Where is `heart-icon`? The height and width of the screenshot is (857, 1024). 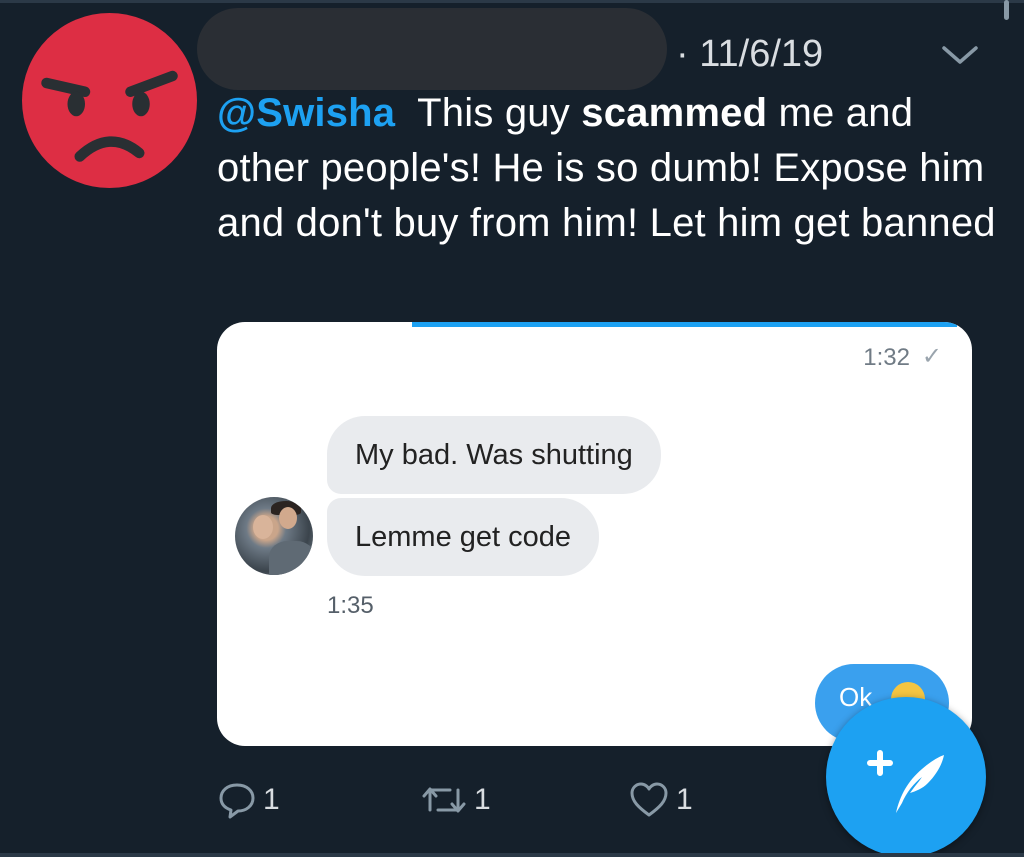 heart-icon is located at coordinates (649, 799).